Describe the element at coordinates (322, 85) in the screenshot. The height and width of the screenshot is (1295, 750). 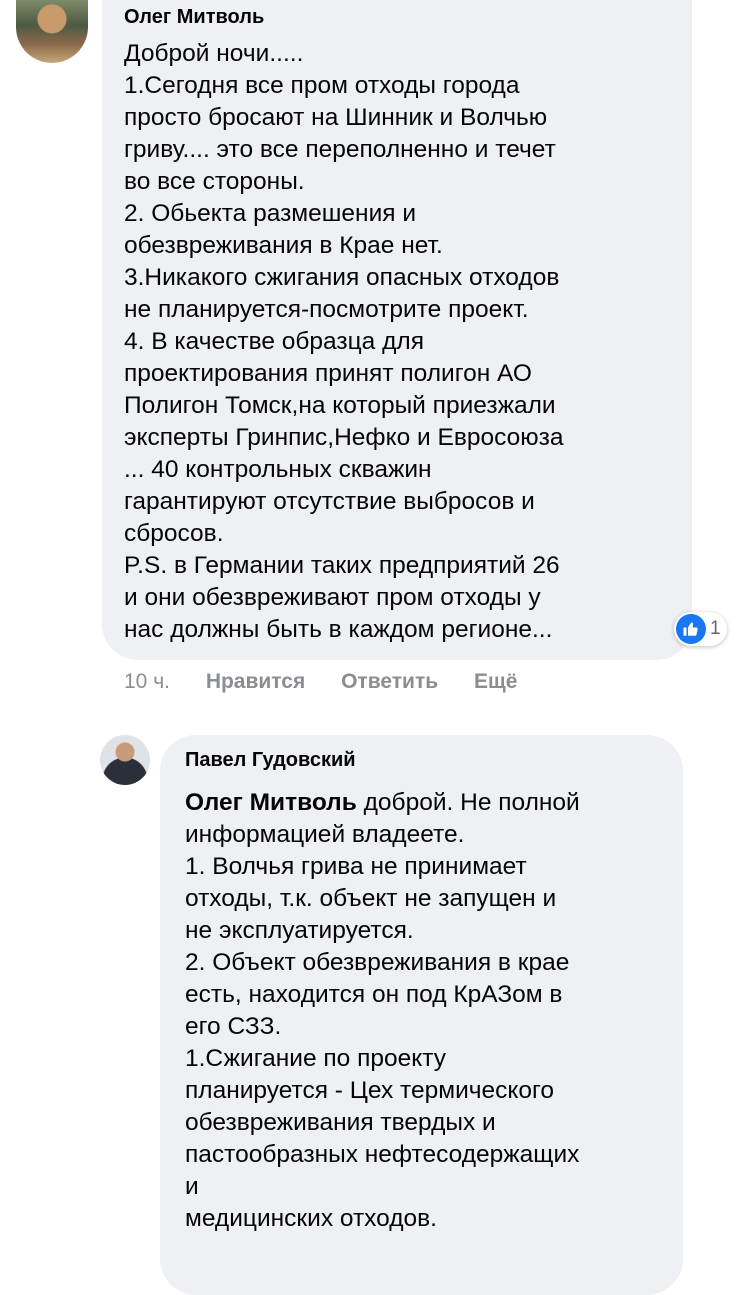
I see `comment-line: 1.Сегодня все пром отходы города` at that location.